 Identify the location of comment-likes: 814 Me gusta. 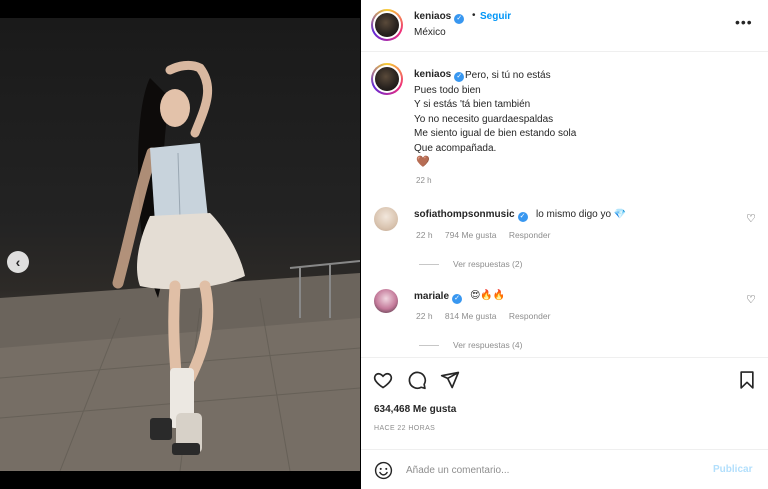
(471, 316).